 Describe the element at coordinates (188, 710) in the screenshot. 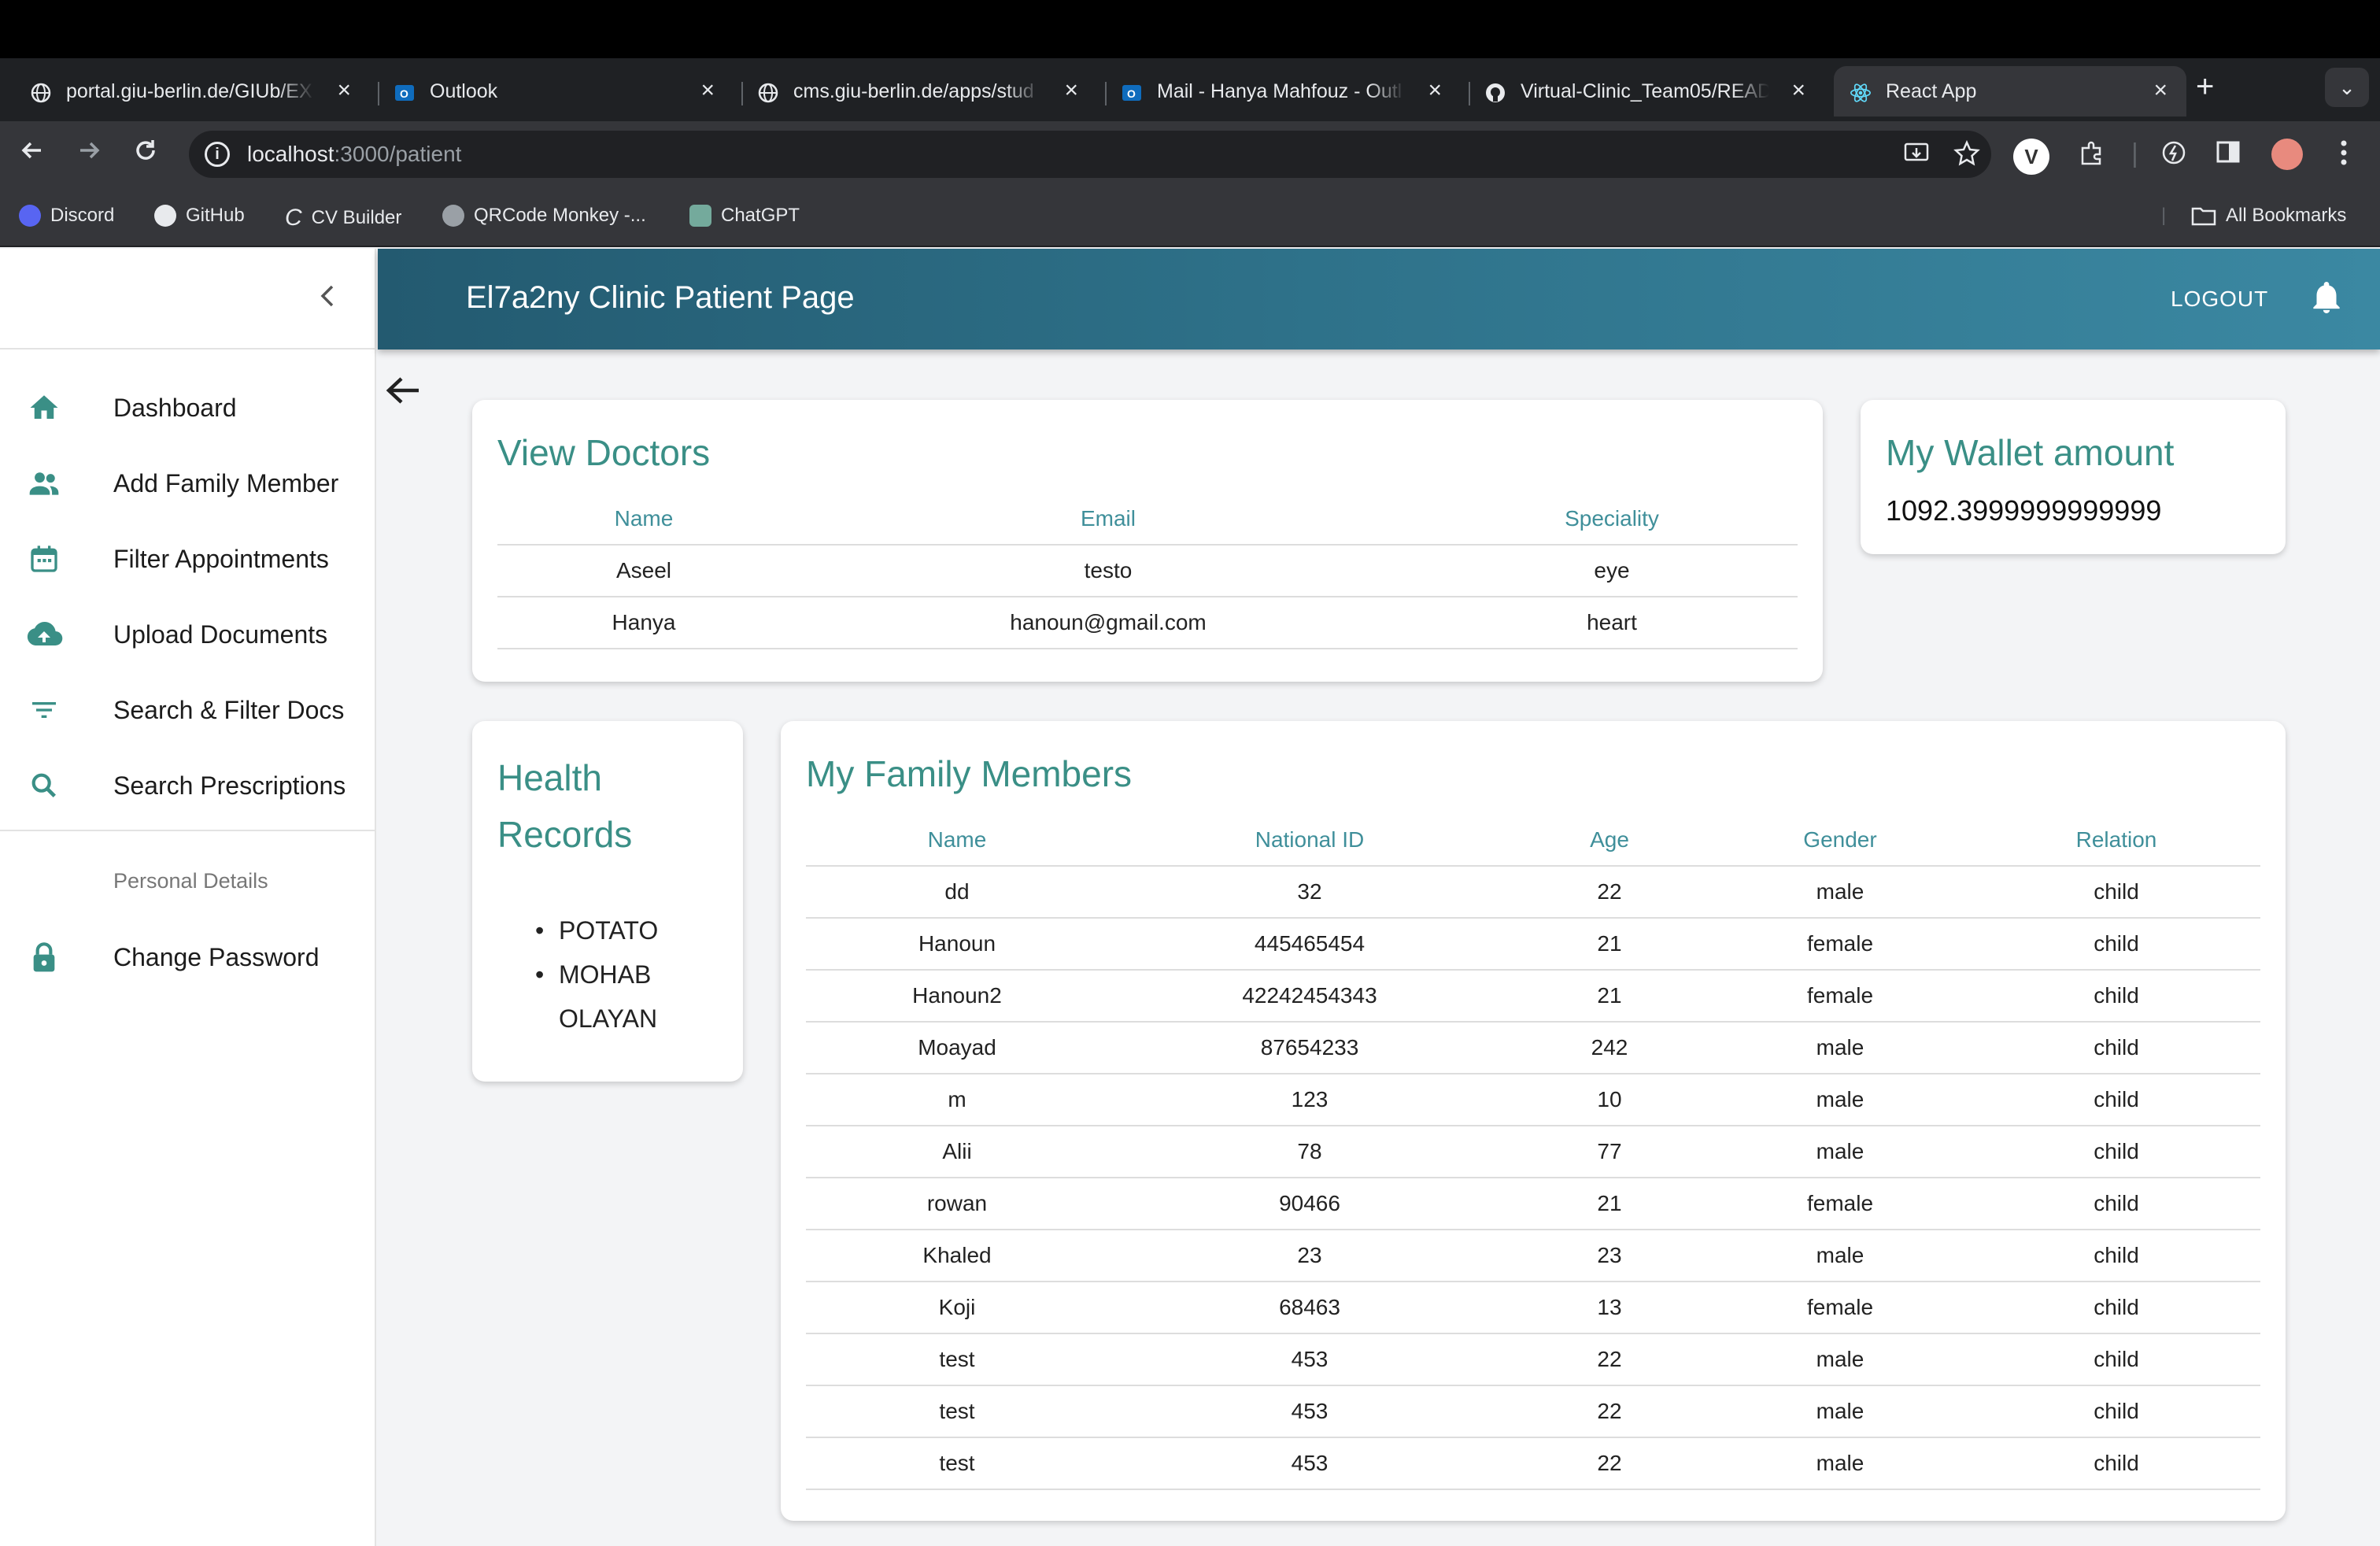

I see `sidebar-item-search-filter-docs: Search & Filter Docs` at that location.